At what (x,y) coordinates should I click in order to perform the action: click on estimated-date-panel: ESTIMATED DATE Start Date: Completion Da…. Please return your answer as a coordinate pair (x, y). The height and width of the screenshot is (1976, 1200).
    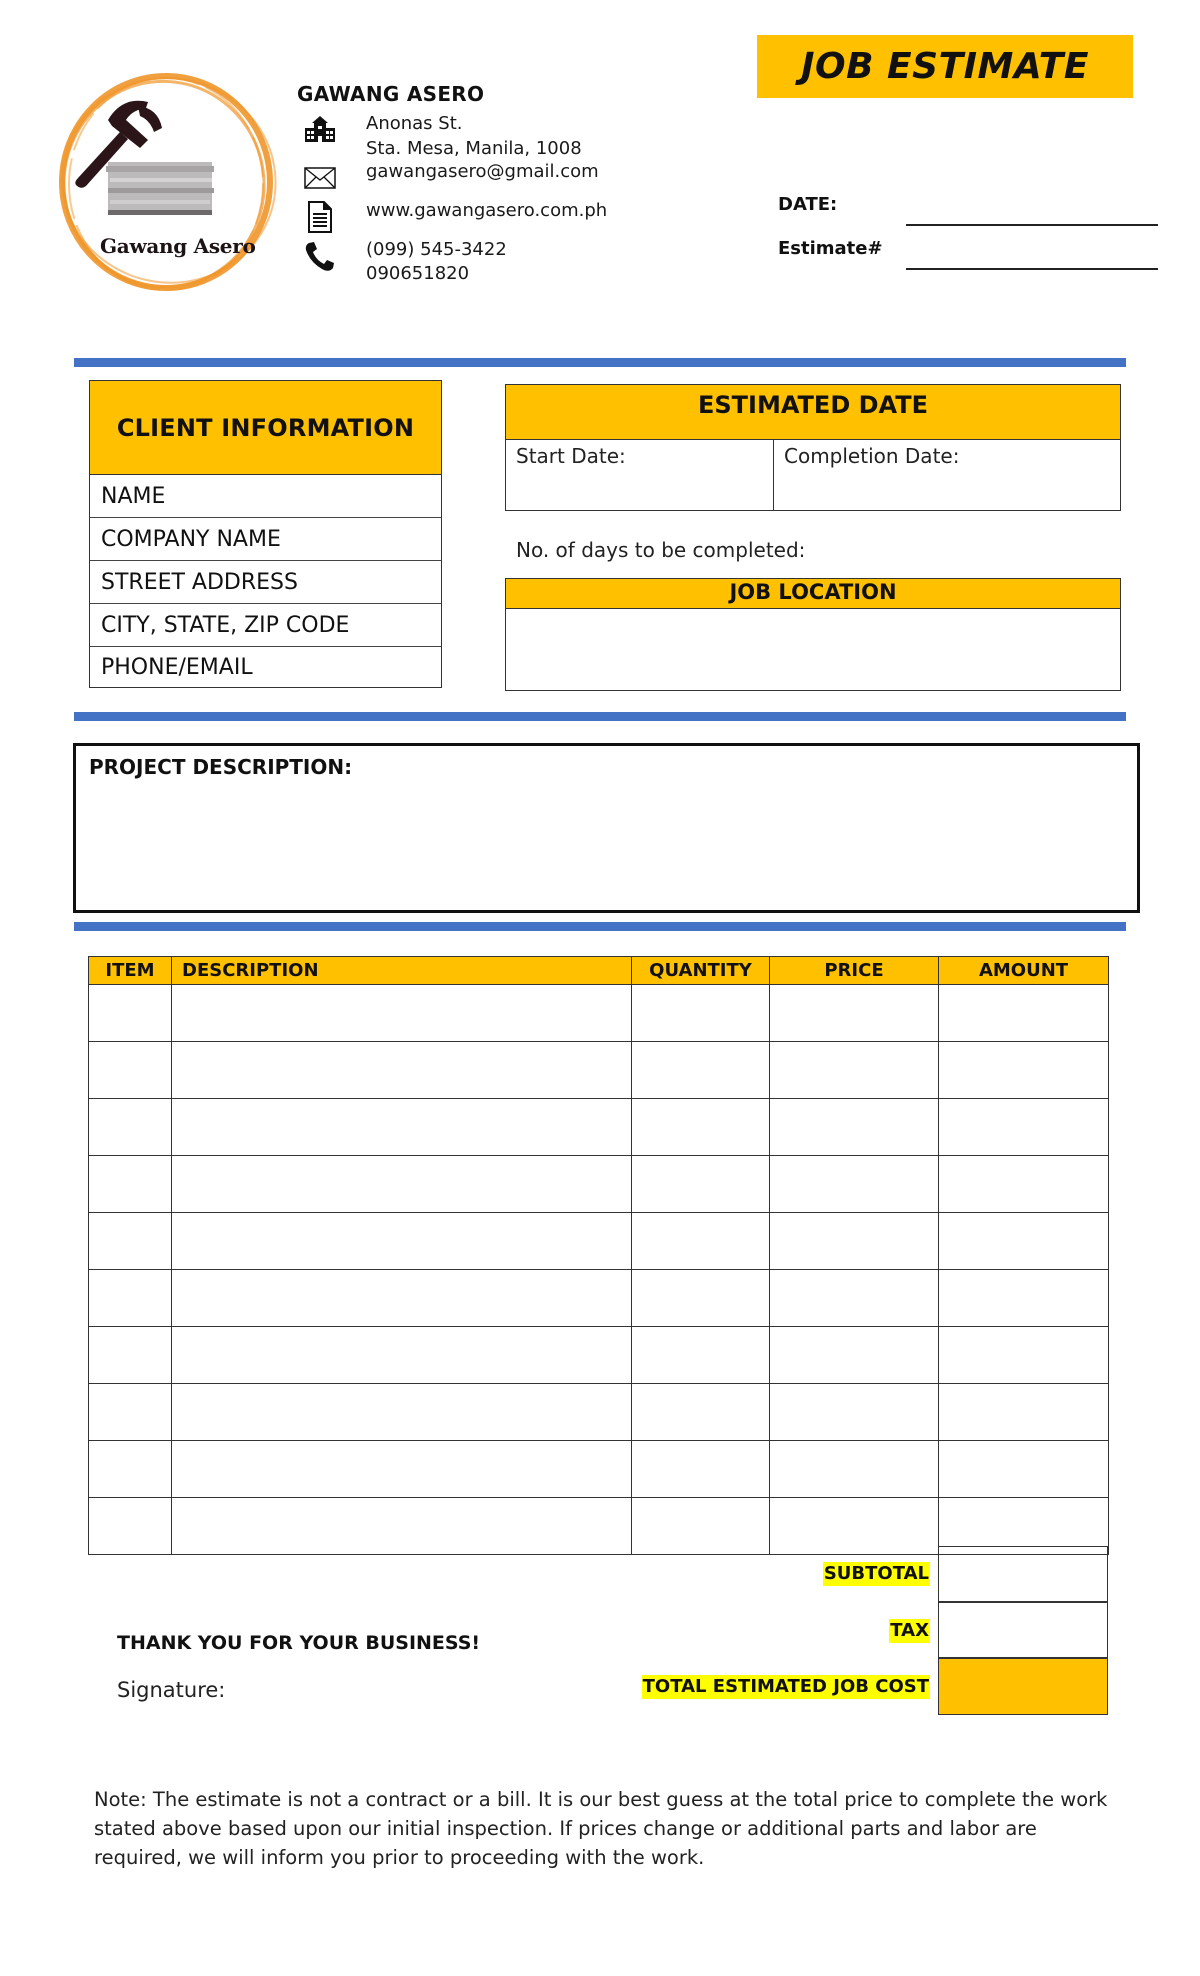
    Looking at the image, I should click on (813, 447).